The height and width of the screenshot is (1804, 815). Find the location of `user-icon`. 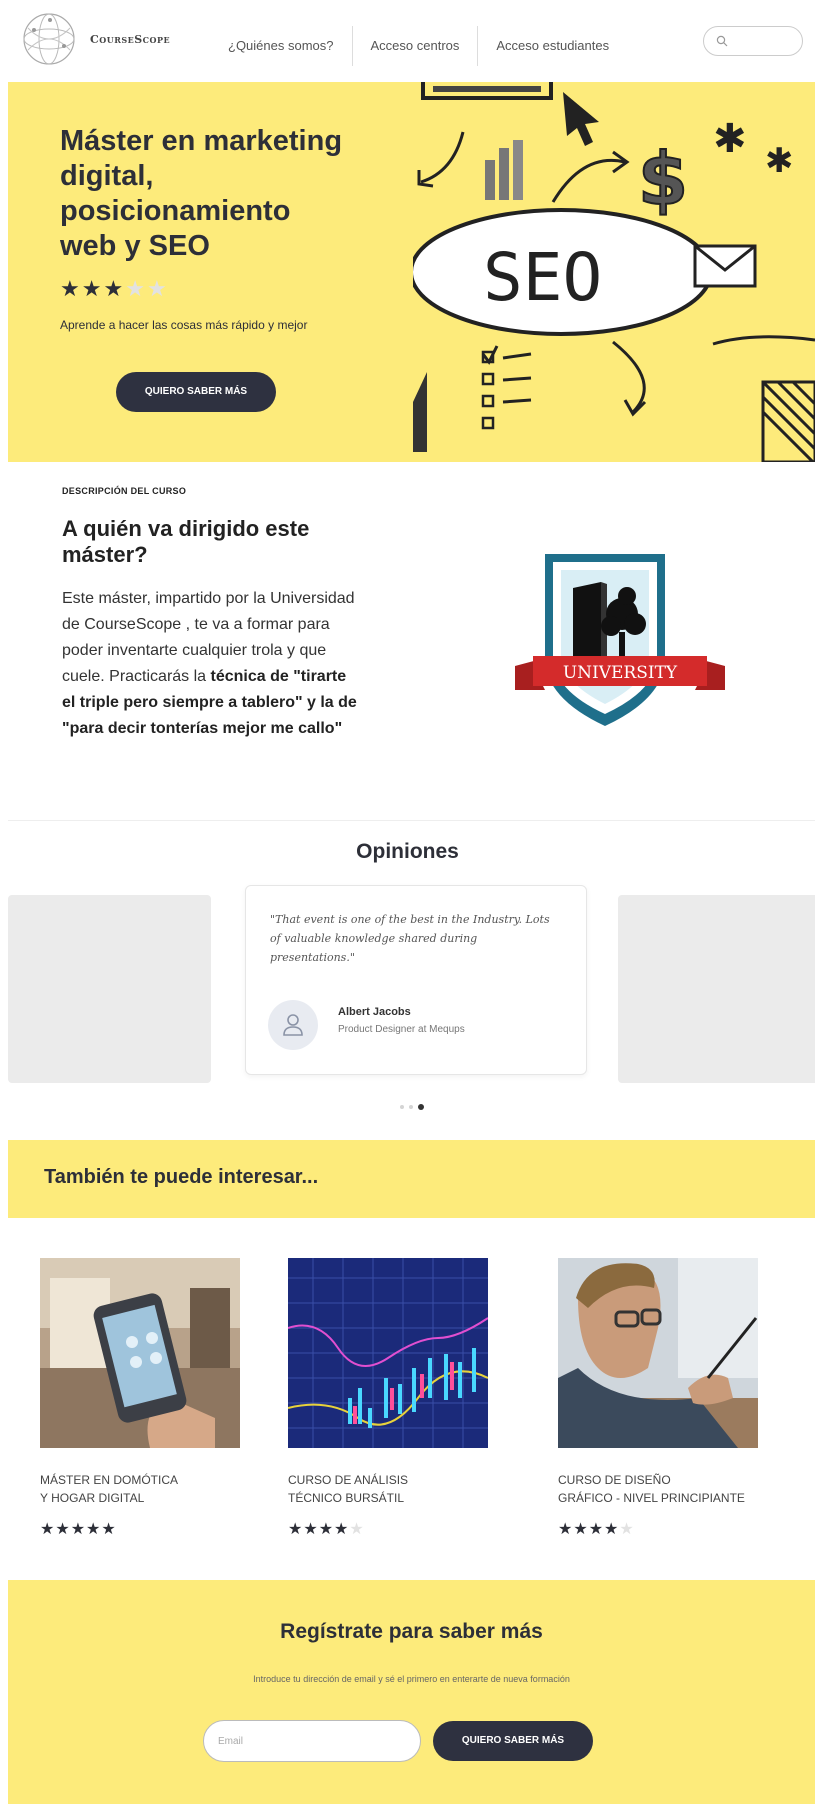

user-icon is located at coordinates (293, 1025).